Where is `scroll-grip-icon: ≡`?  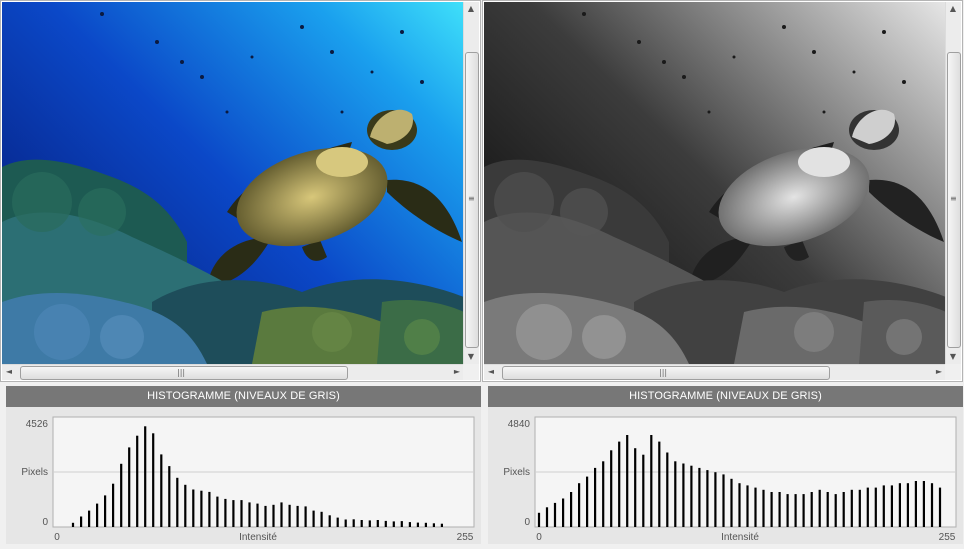 scroll-grip-icon: ≡ is located at coordinates (471, 198).